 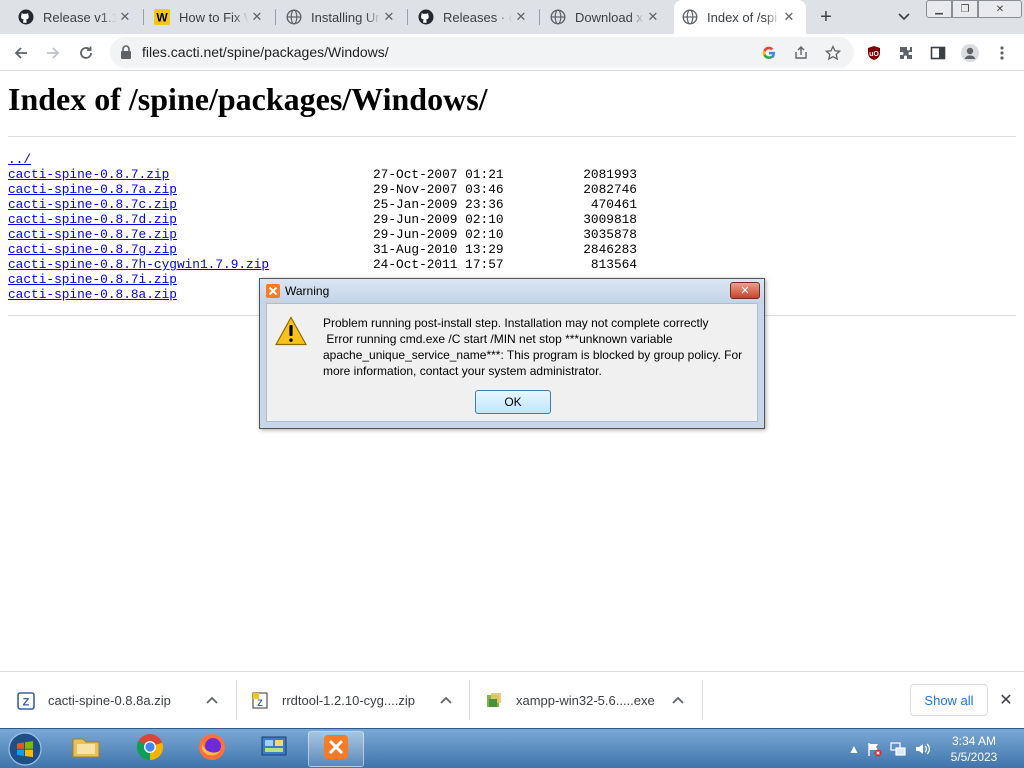 What do you see at coordinates (92, 279) in the screenshot?
I see `file-link: cacti-spine-0.8.7i.zip` at bounding box center [92, 279].